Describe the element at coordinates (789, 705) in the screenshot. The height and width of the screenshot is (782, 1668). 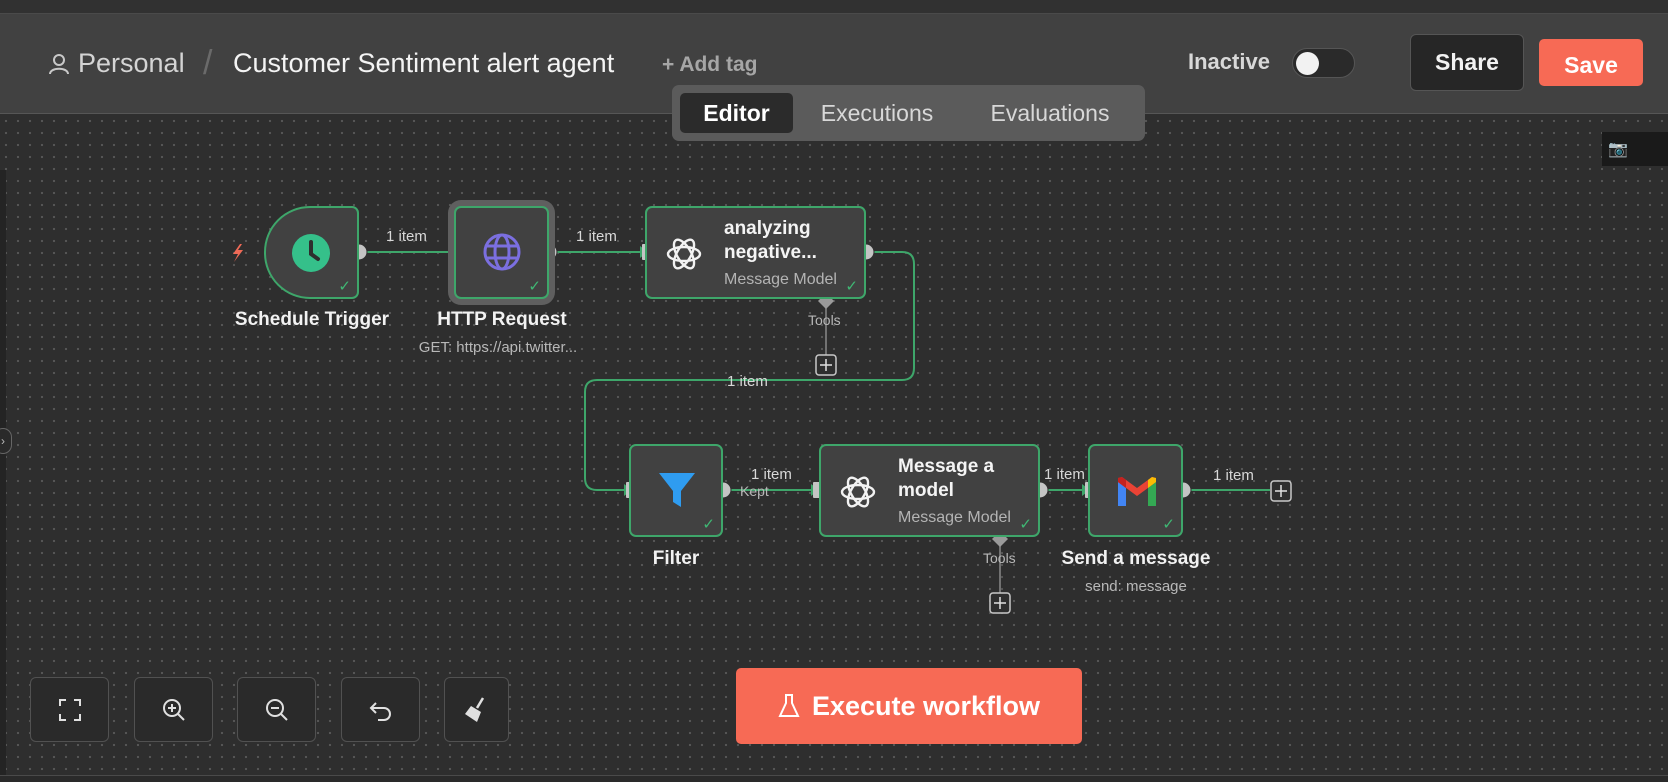
I see `flask-icon` at that location.